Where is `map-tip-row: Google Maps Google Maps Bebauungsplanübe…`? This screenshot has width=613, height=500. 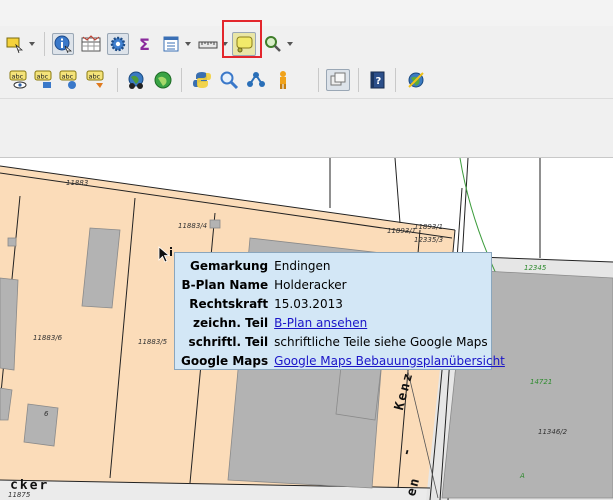
map-tip-row: Google Maps Google Maps Bebauungsplanübe… is located at coordinates (343, 360).